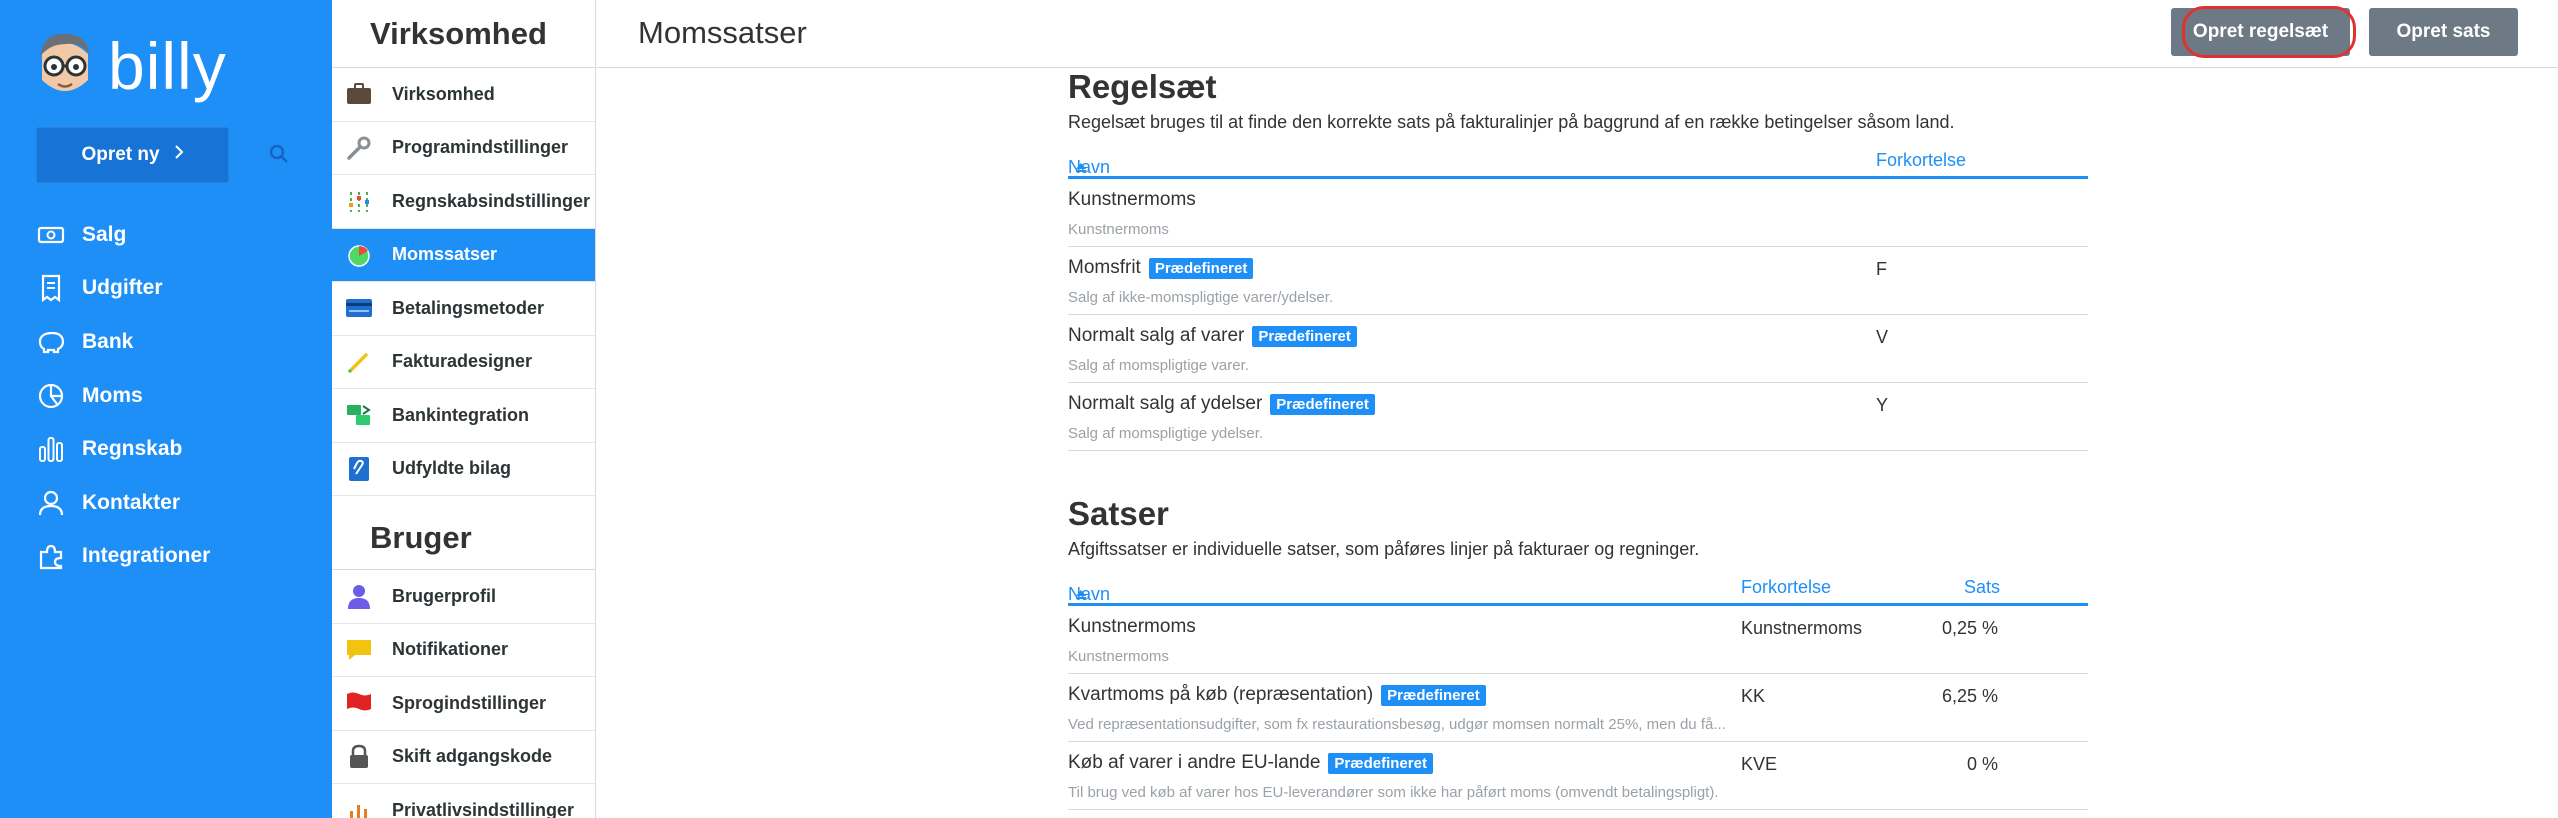 The image size is (2558, 818). What do you see at coordinates (1158, 365) in the screenshot?
I see `row-description: Salg af momspligtige varer.` at bounding box center [1158, 365].